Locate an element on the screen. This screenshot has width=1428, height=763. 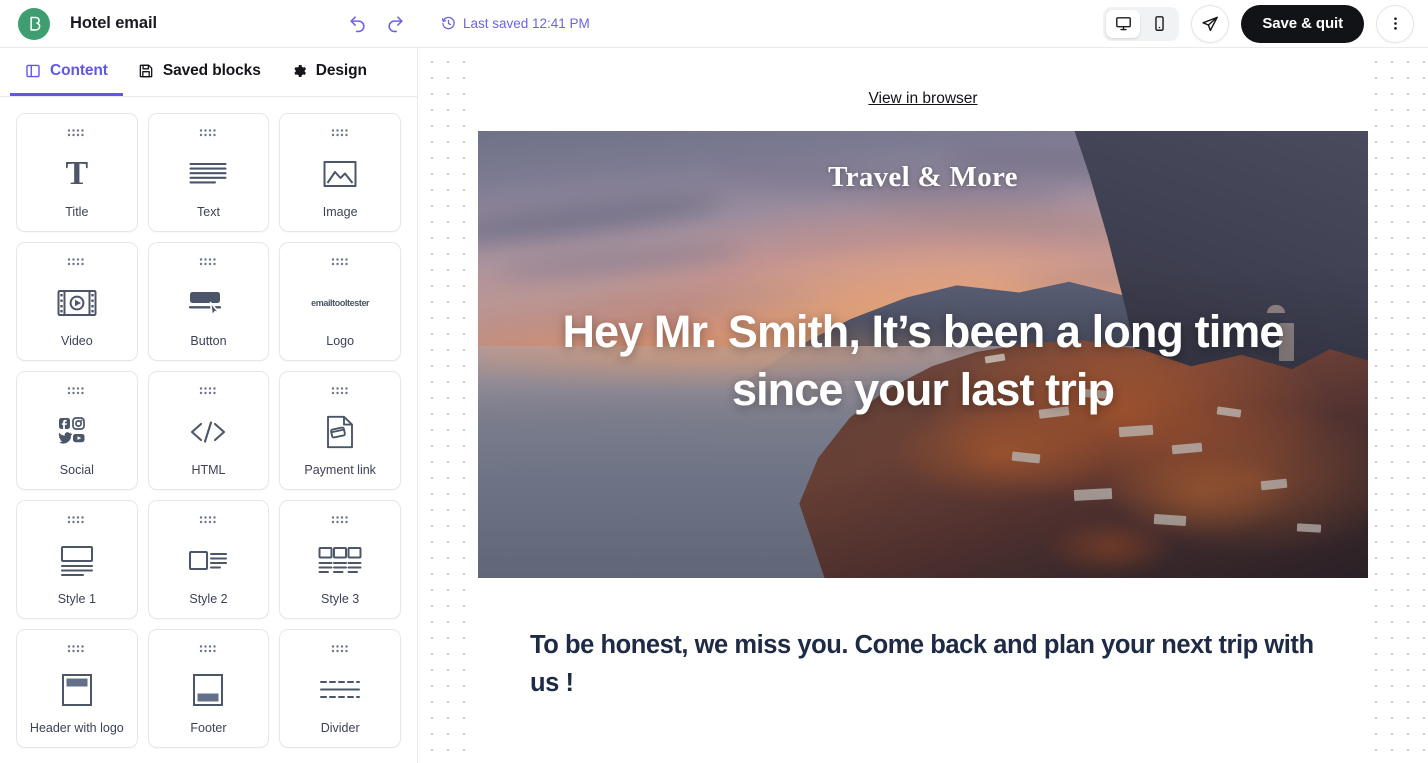
block-card-style-3: Style 3 is located at coordinates (340, 559).